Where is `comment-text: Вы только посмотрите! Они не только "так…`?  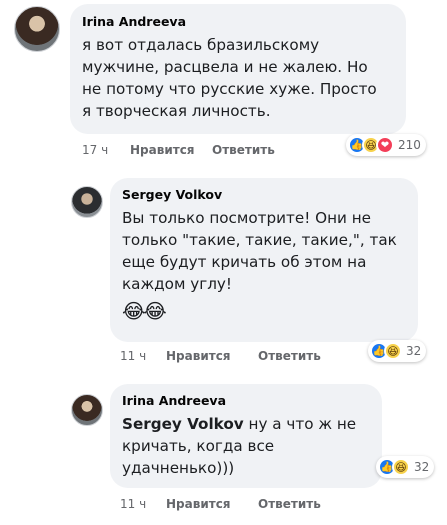 comment-text: Вы только посмотрите! Они не только "так… is located at coordinates (259, 251).